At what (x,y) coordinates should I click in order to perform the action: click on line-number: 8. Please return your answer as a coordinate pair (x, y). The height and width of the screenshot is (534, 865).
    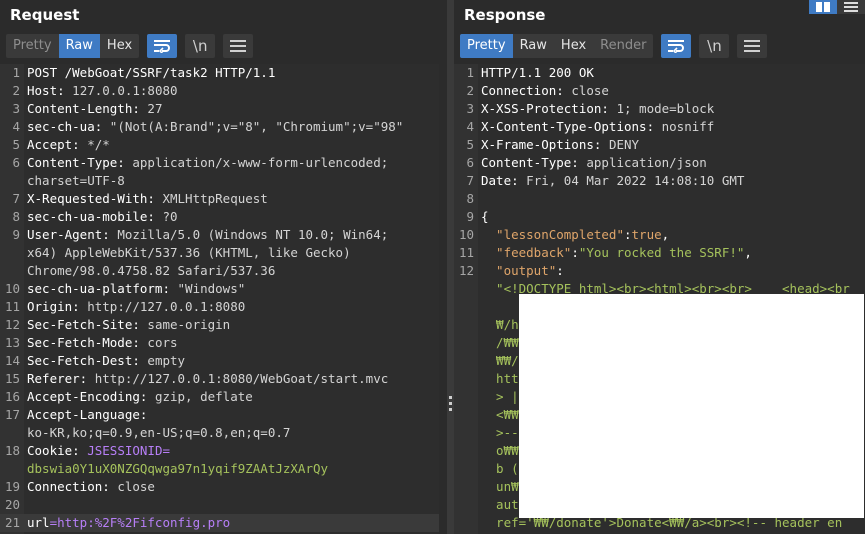
    Looking at the image, I should click on (16, 216).